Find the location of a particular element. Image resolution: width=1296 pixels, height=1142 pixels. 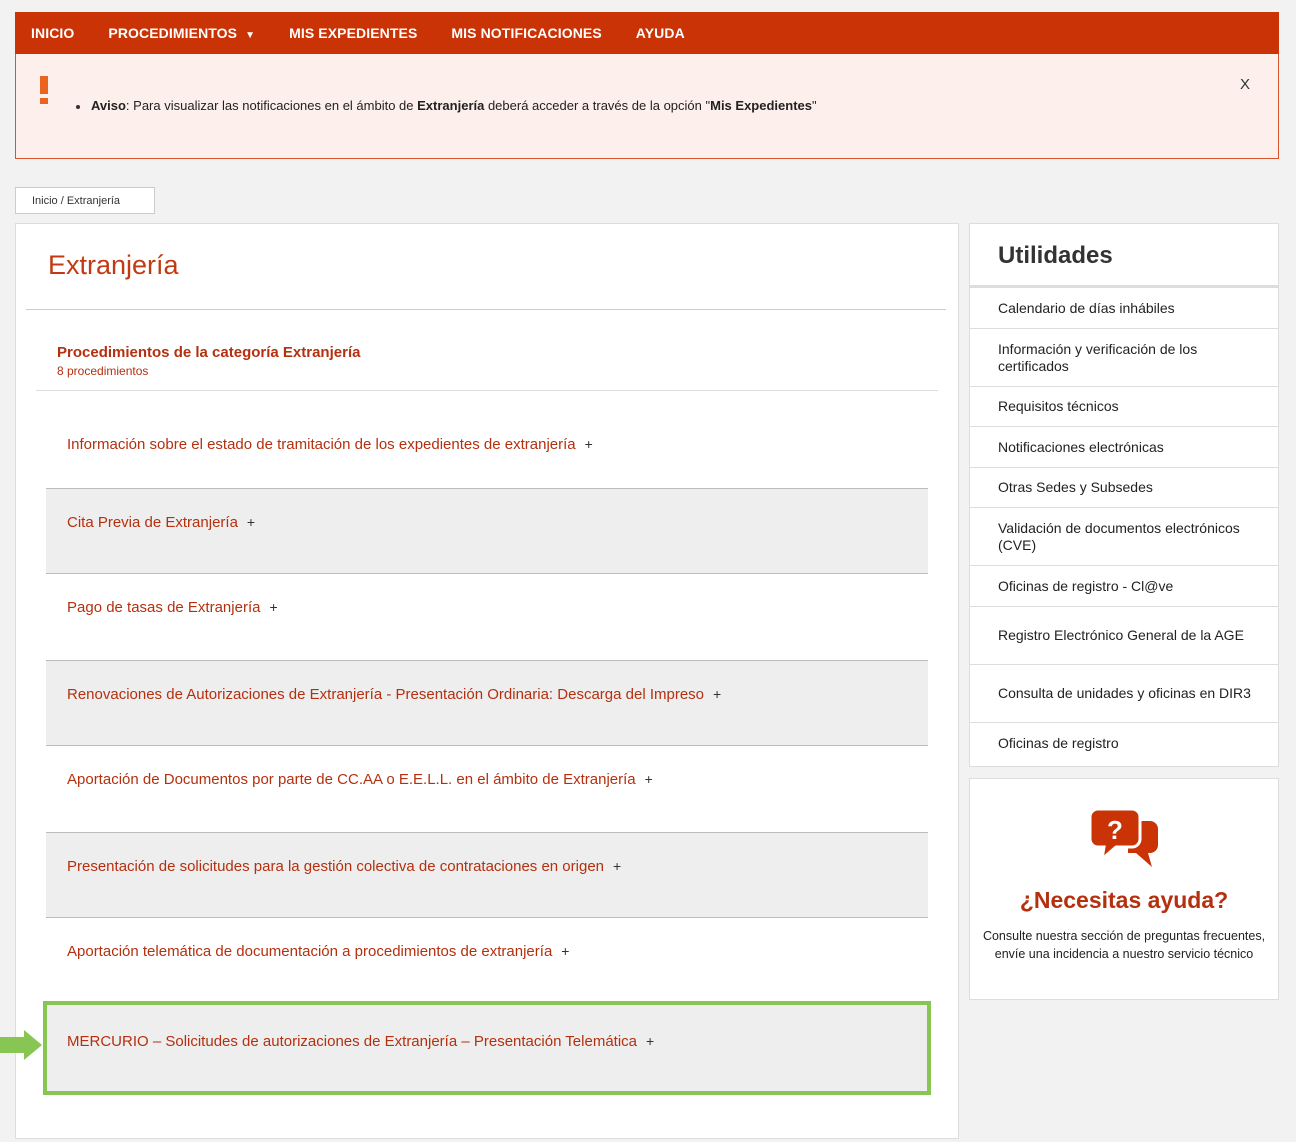

nav-inicio: INICIO is located at coordinates (52, 33).